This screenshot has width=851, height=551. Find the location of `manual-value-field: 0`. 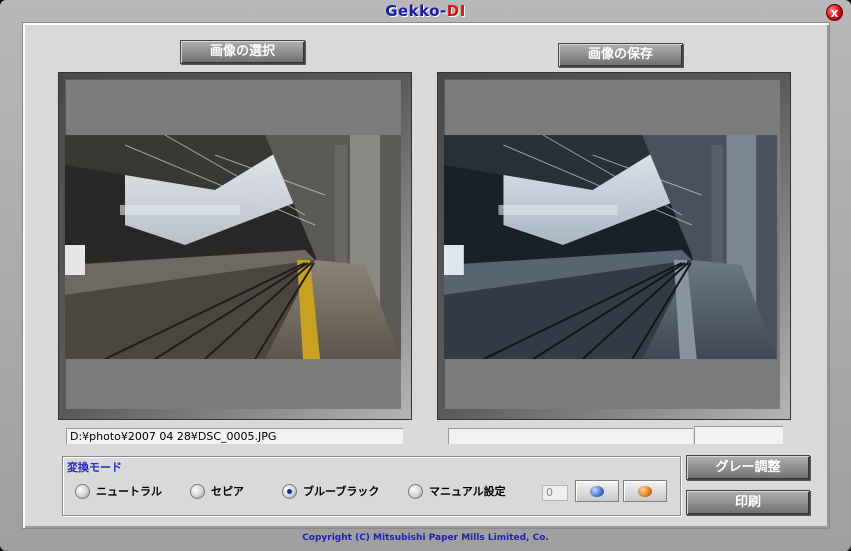

manual-value-field: 0 is located at coordinates (555, 493).